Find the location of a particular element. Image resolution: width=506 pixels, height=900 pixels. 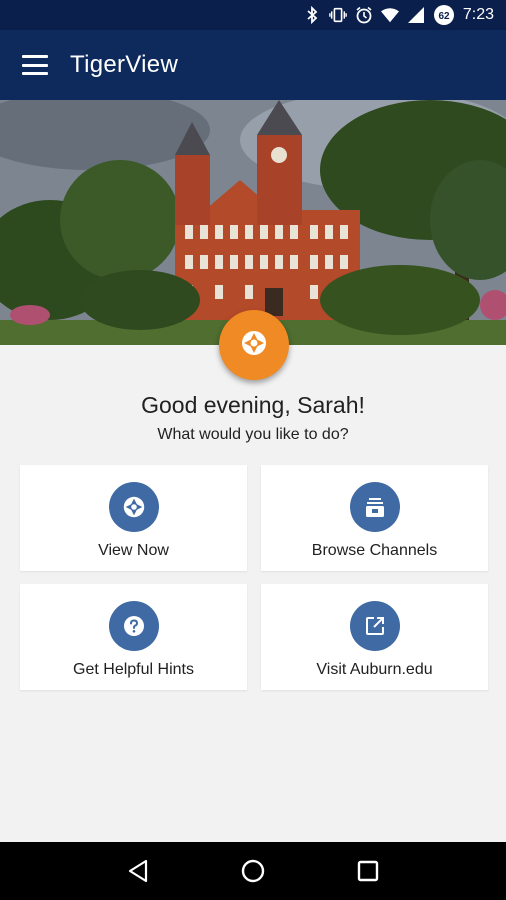

greeting-subtitle: What would you like to do? is located at coordinates (253, 434).